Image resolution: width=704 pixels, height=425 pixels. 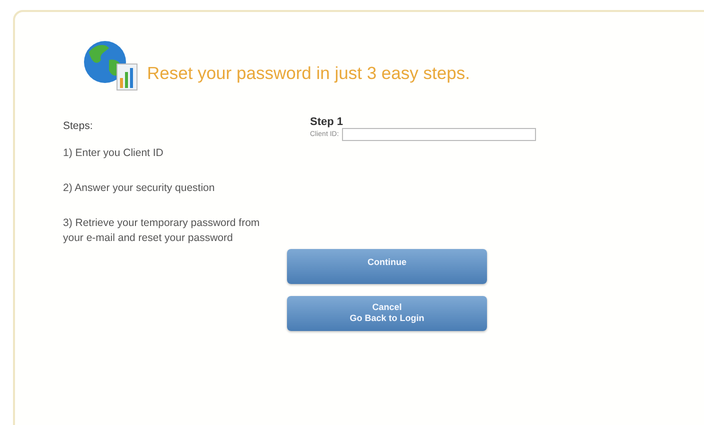 I want to click on step-text: 2) Answer your security question, so click(x=139, y=188).